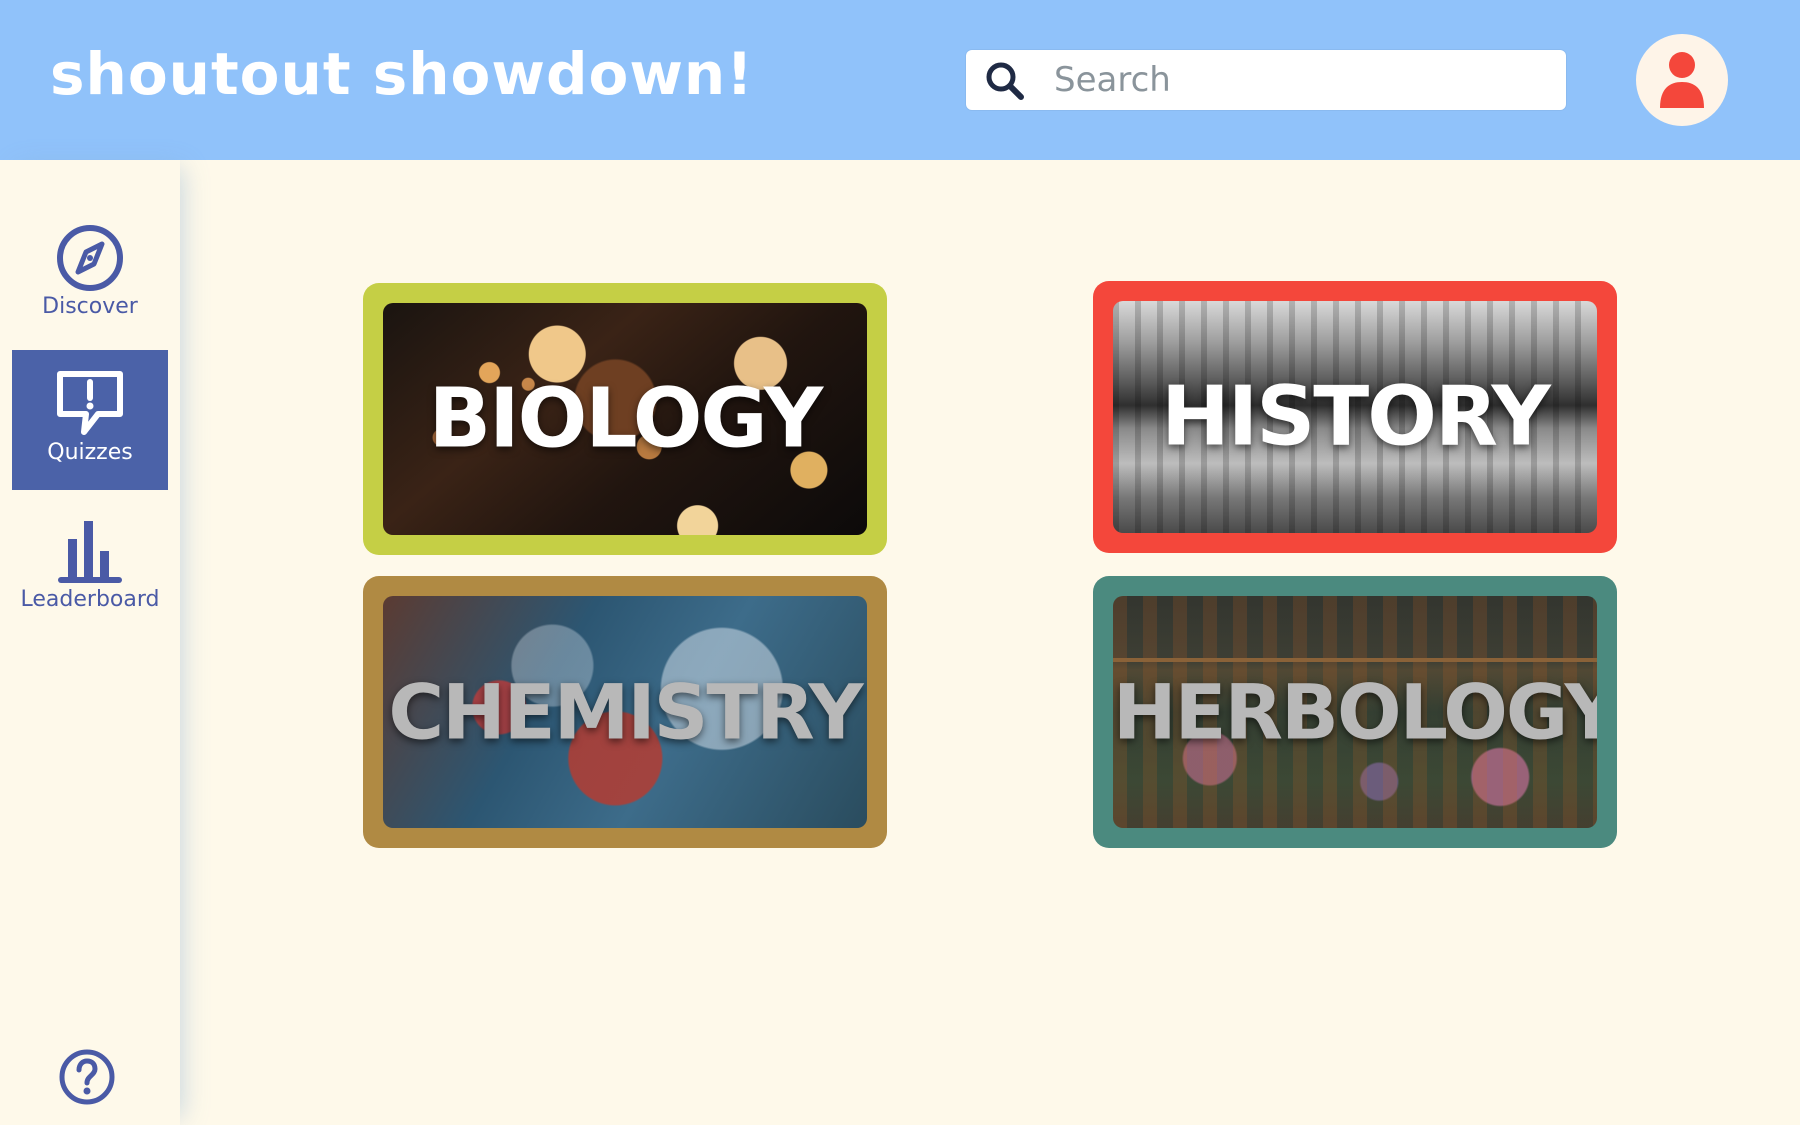 Image resolution: width=1800 pixels, height=1125 pixels. I want to click on quiz-card-title: HERBOLOGY, so click(1355, 712).